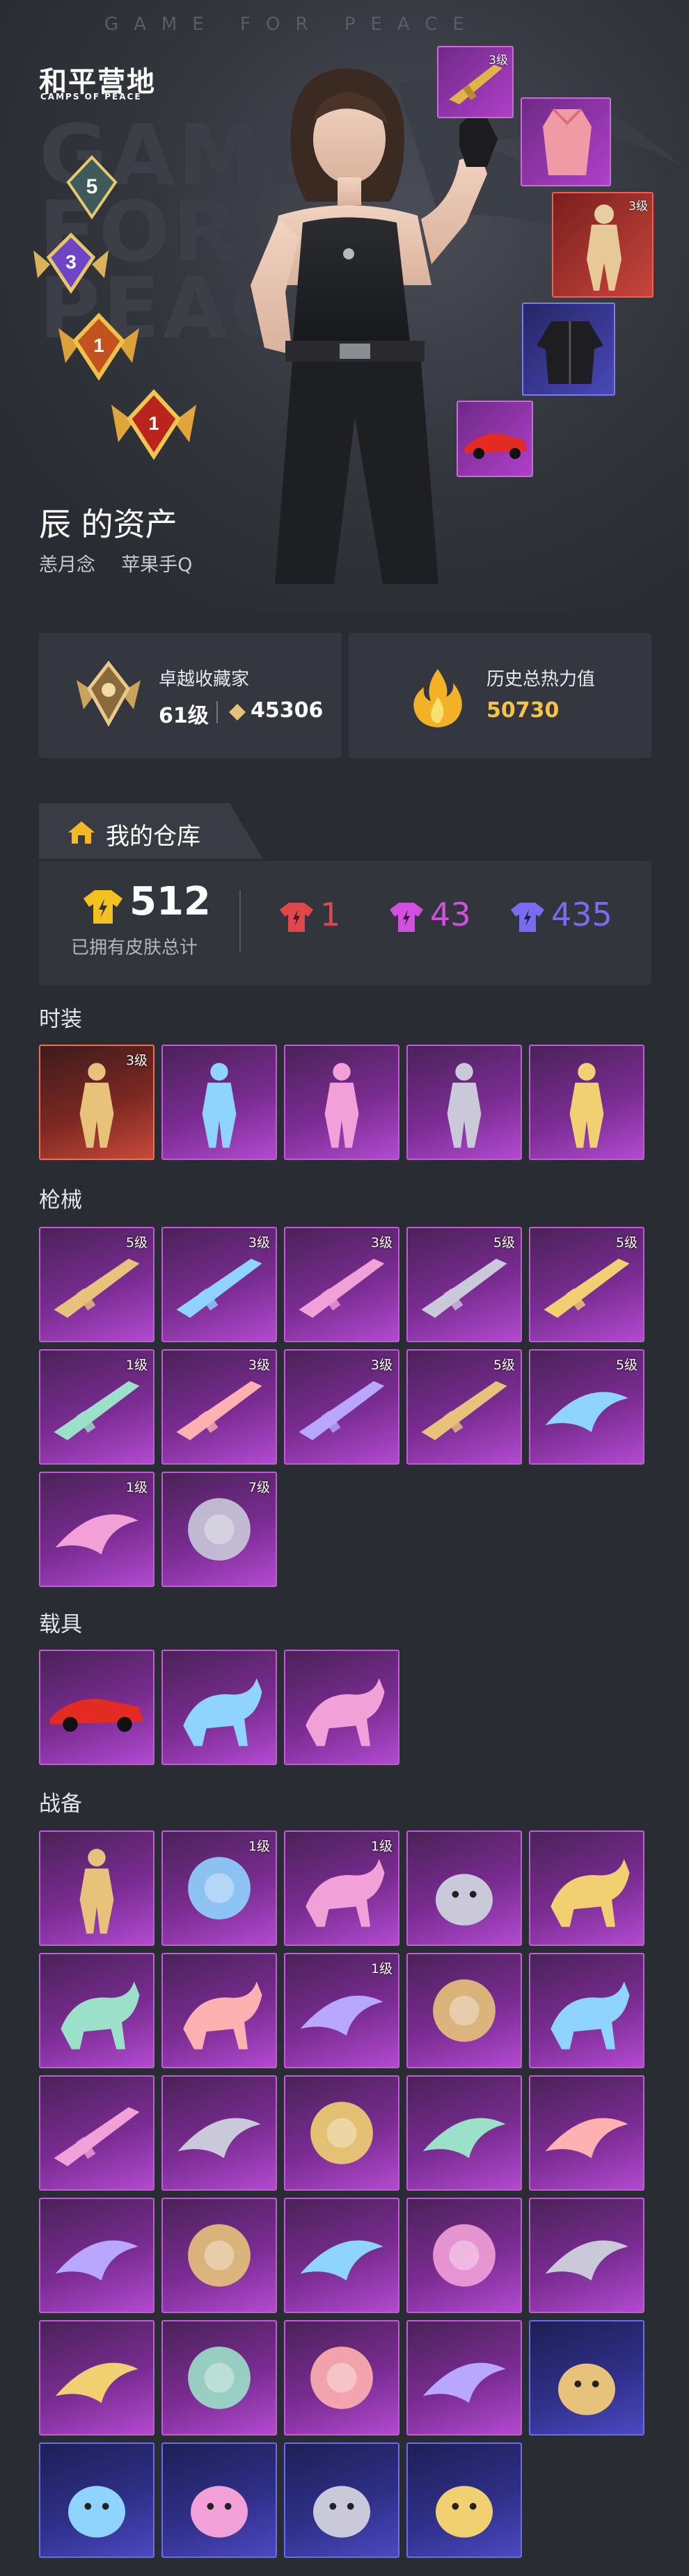 This screenshot has width=689, height=2576. I want to click on featured-item-pink-outfit, so click(566, 142).